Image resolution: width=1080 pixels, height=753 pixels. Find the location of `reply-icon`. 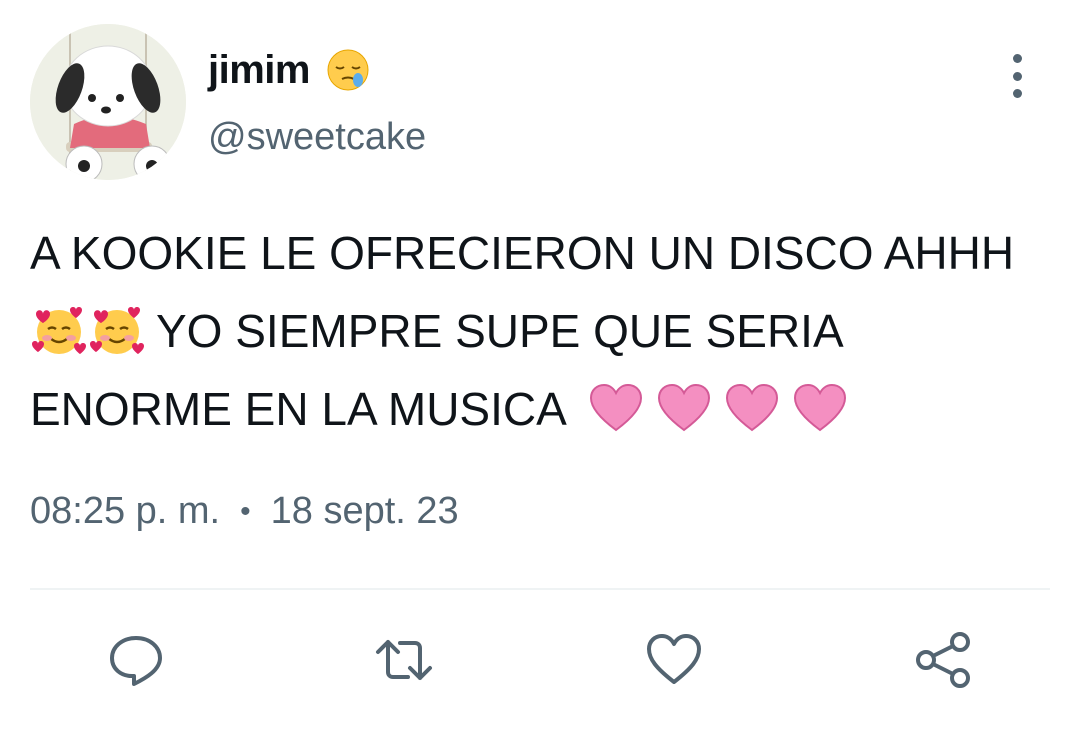

reply-icon is located at coordinates (136, 661).